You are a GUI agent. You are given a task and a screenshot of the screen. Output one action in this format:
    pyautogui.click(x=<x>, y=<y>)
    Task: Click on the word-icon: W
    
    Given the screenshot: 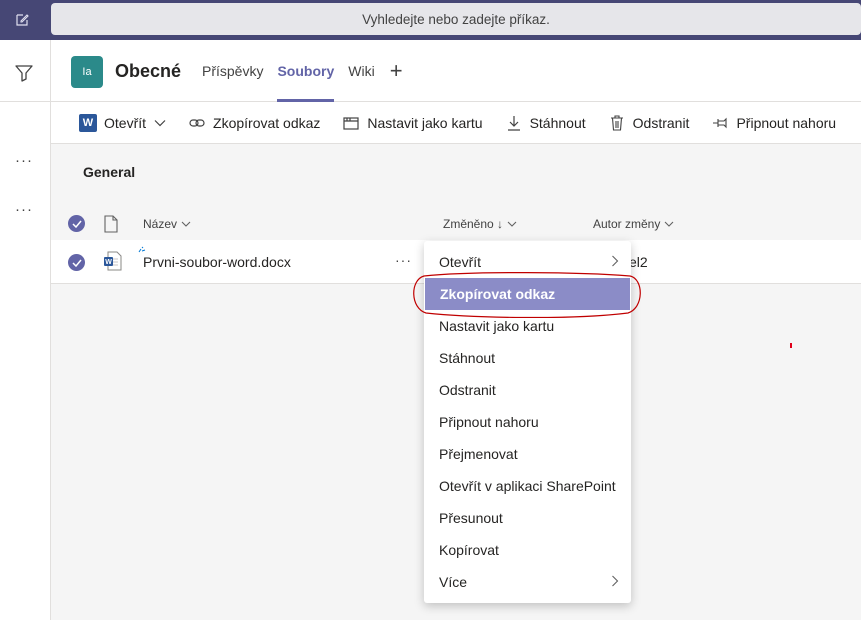 What is the action you would take?
    pyautogui.click(x=88, y=122)
    